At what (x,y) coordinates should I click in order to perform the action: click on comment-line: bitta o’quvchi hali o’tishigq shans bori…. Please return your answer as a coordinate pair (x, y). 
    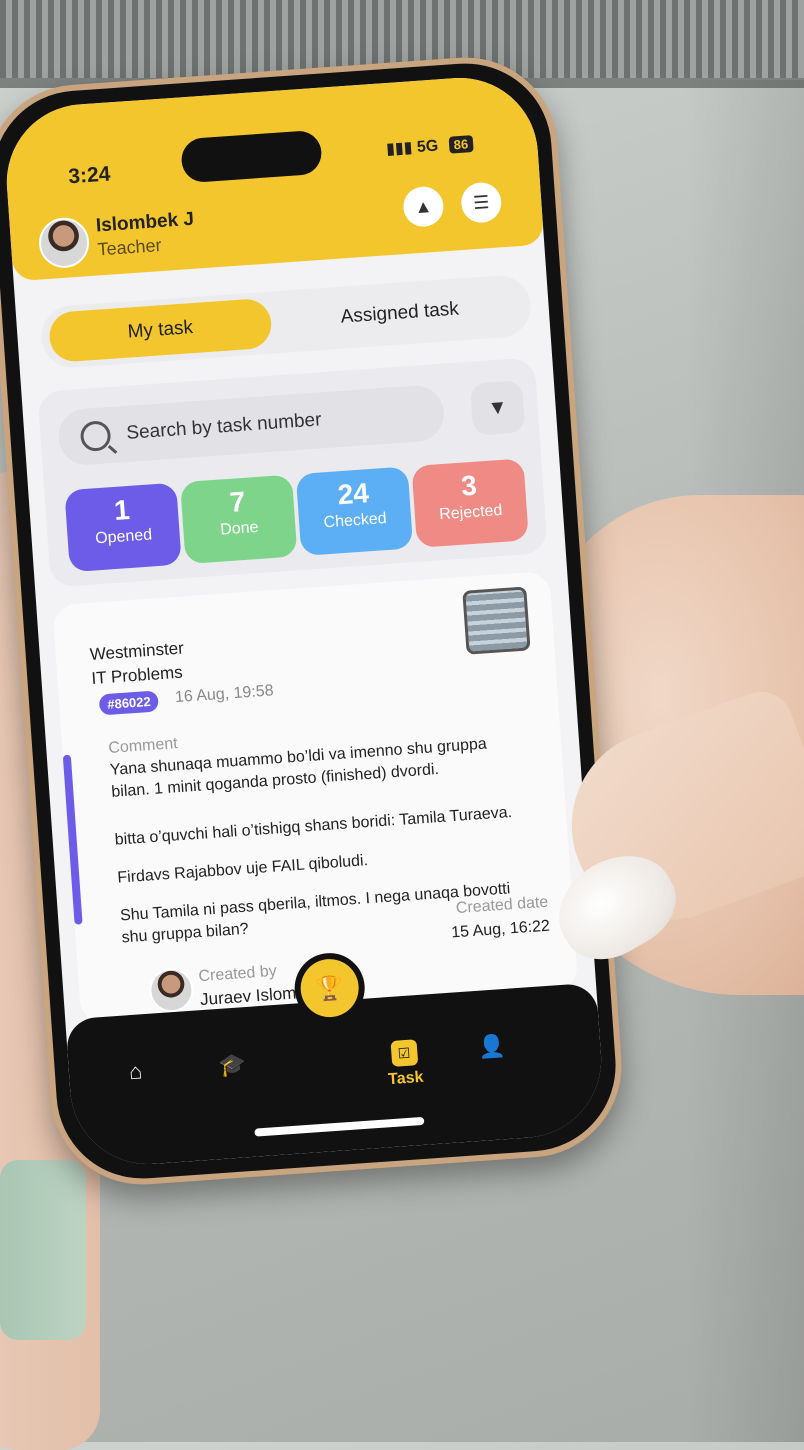
    Looking at the image, I should click on (313, 826).